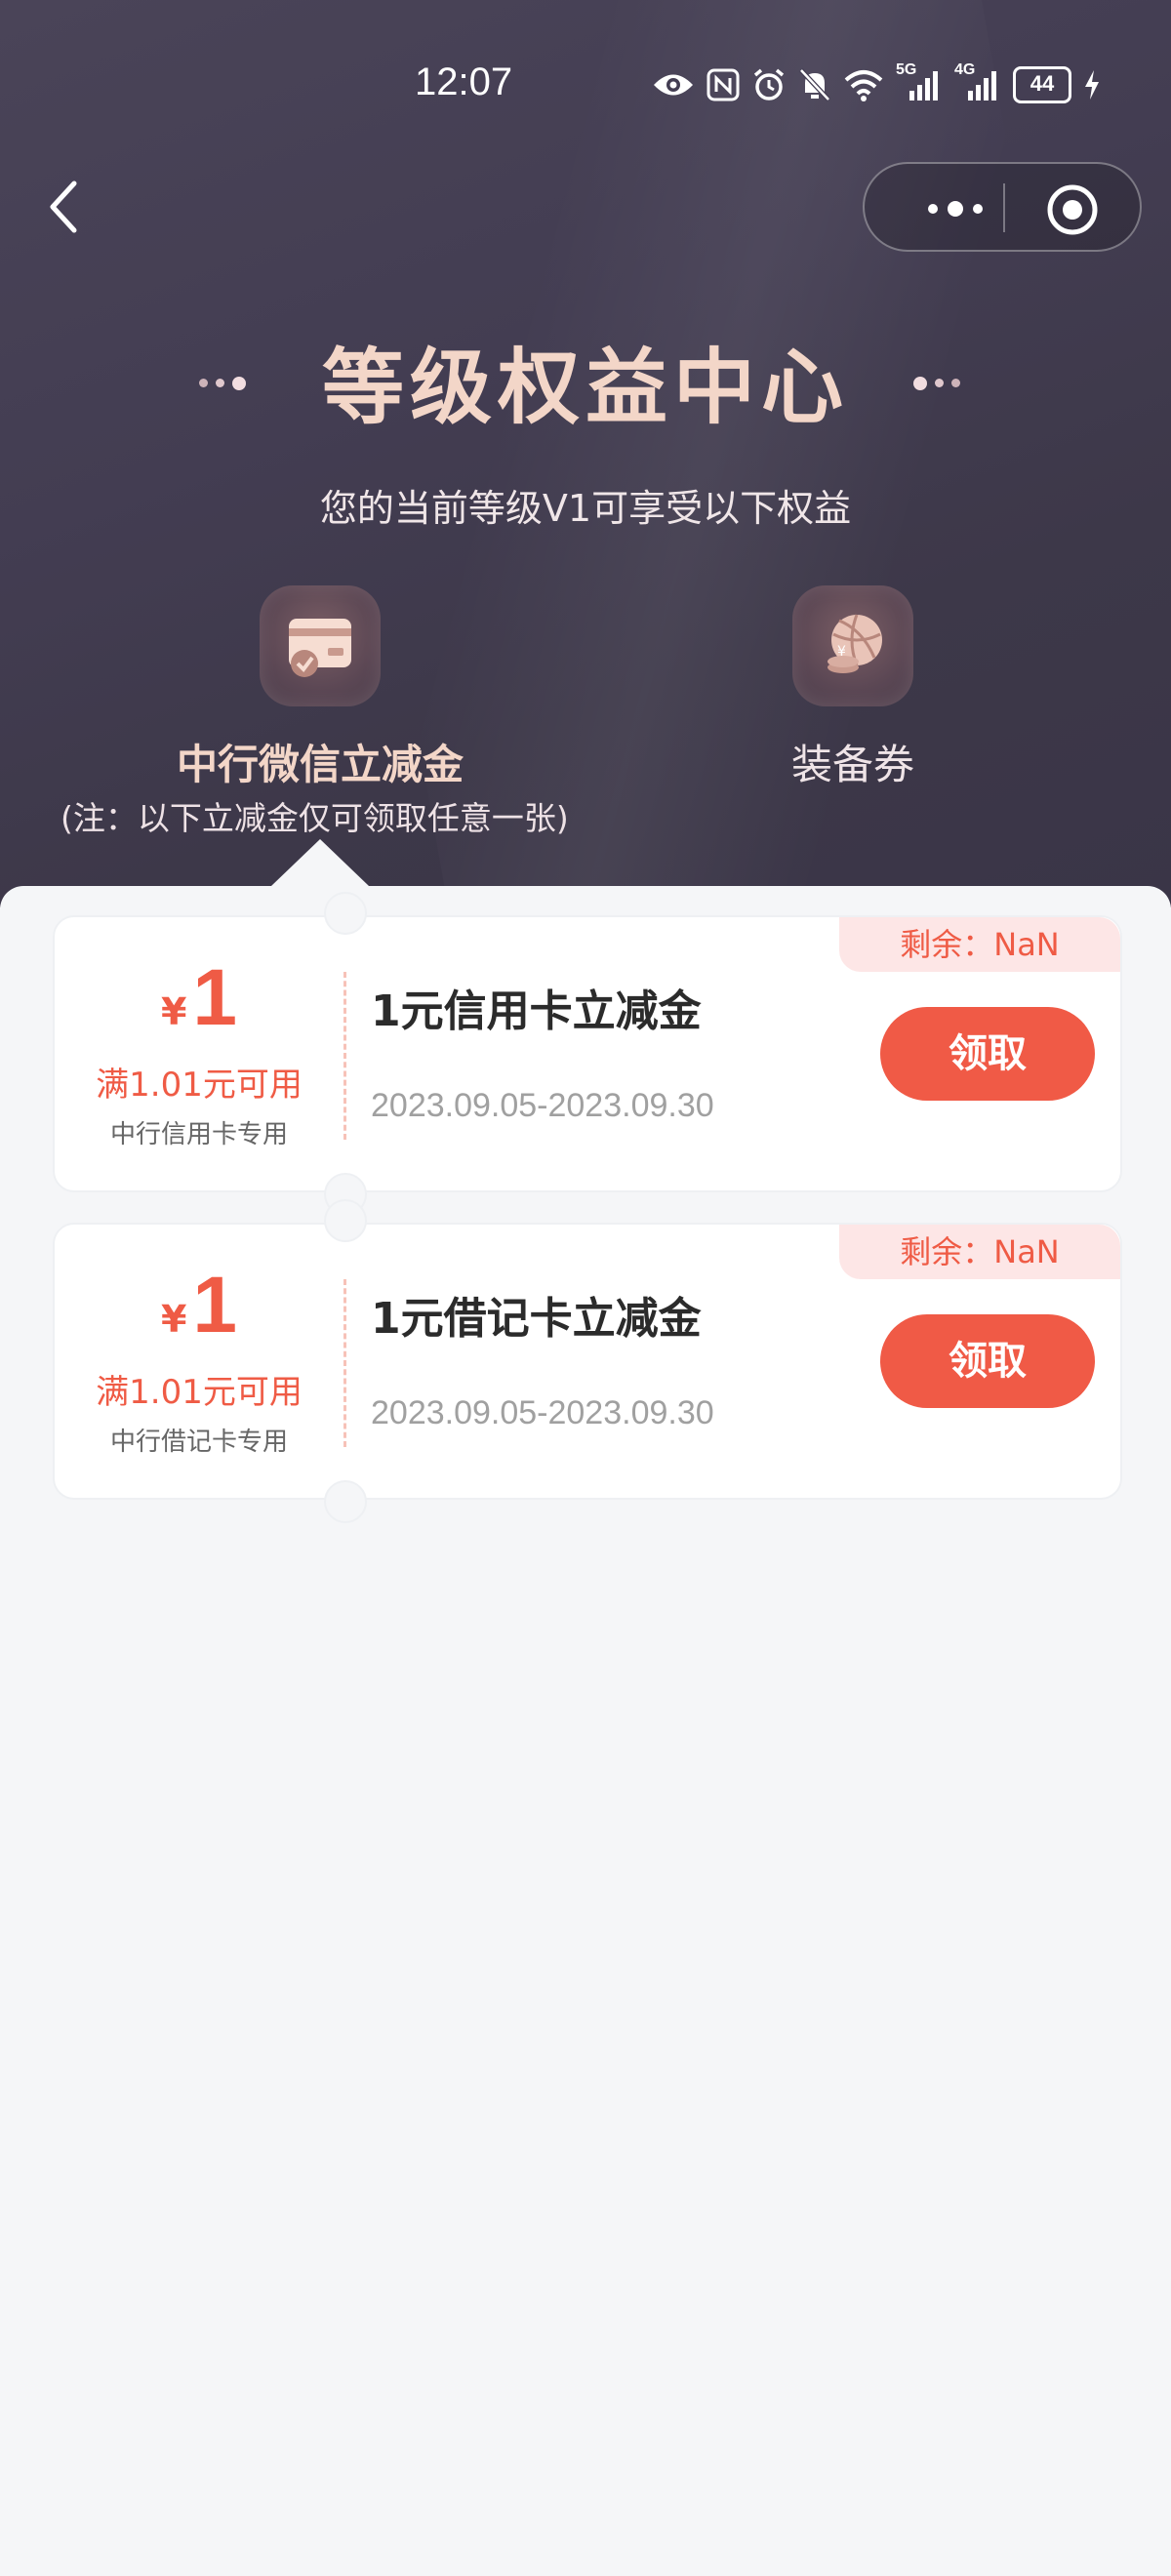 The height and width of the screenshot is (2576, 1171). I want to click on tab-wechat-coupon: 中行微信立减金, so click(320, 688).